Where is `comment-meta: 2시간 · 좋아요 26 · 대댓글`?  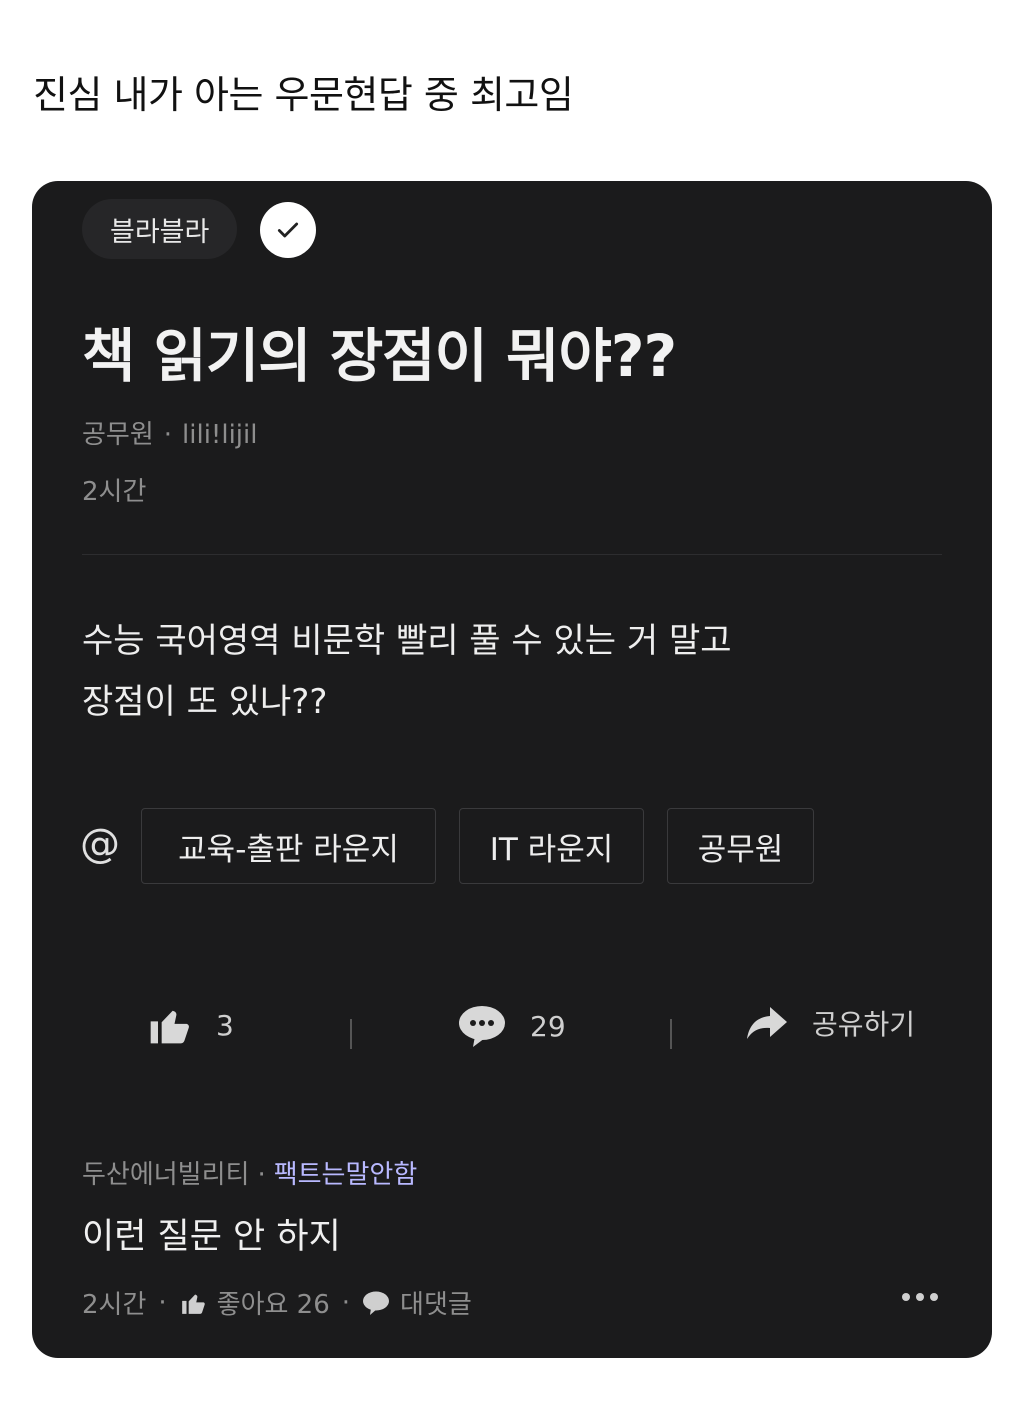
comment-meta: 2시간 · 좋아요 26 · 대댓글 is located at coordinates (277, 1302).